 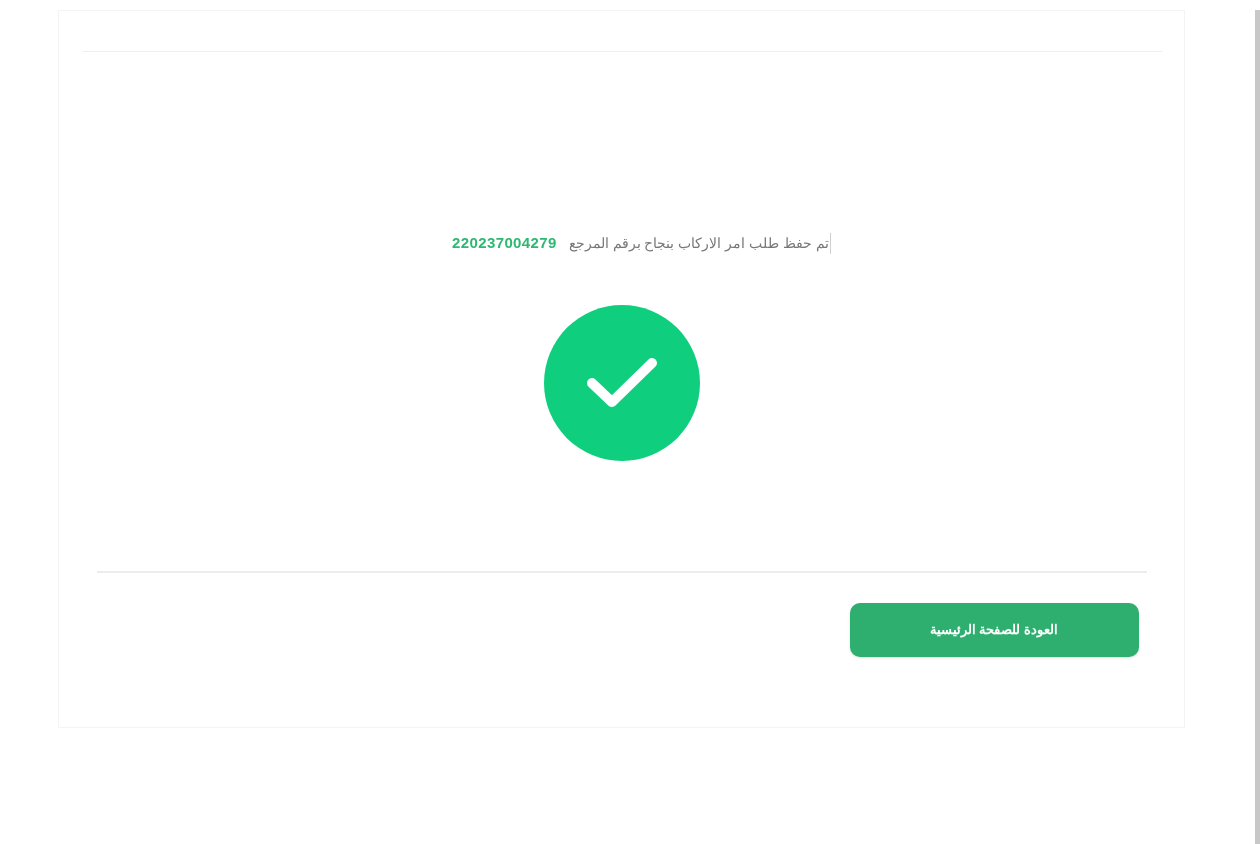 I want to click on success-message: تم حفظ طلب امر الاركاب بنجاح برقم المرجع, so click(x=699, y=243).